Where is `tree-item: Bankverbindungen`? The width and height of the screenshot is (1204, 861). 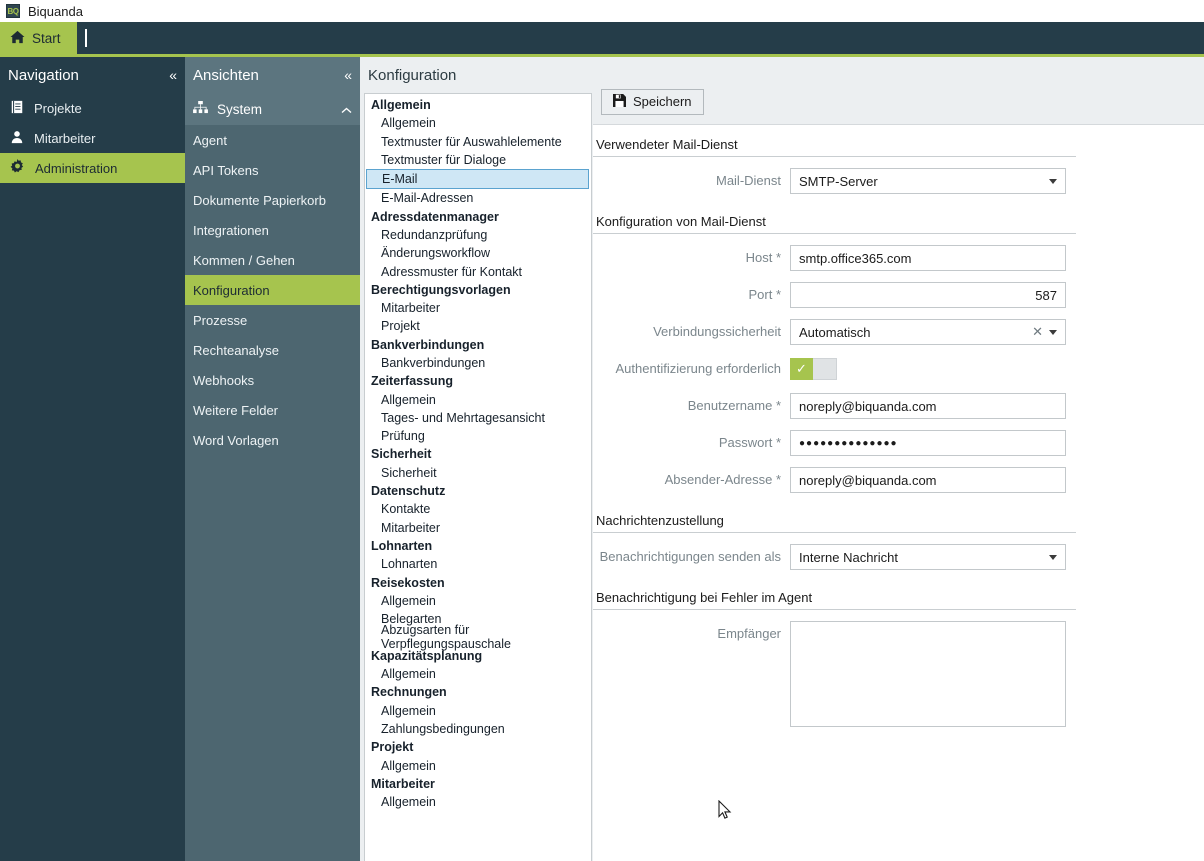 tree-item: Bankverbindungen is located at coordinates (478, 363).